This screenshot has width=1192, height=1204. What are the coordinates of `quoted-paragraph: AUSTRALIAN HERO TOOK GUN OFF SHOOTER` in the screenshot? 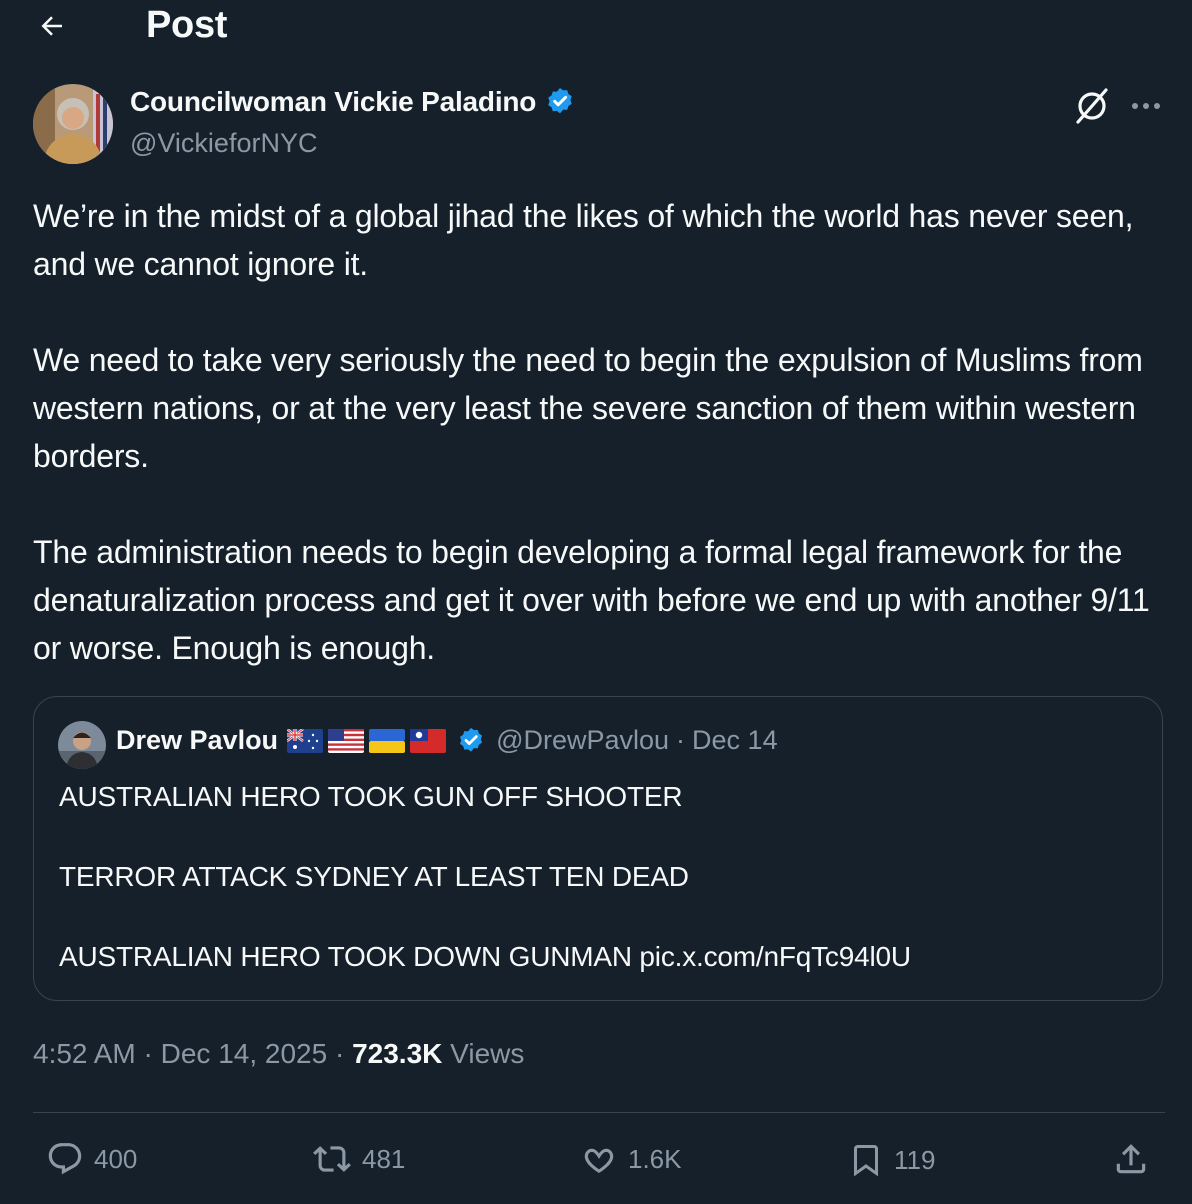 It's located at (371, 796).